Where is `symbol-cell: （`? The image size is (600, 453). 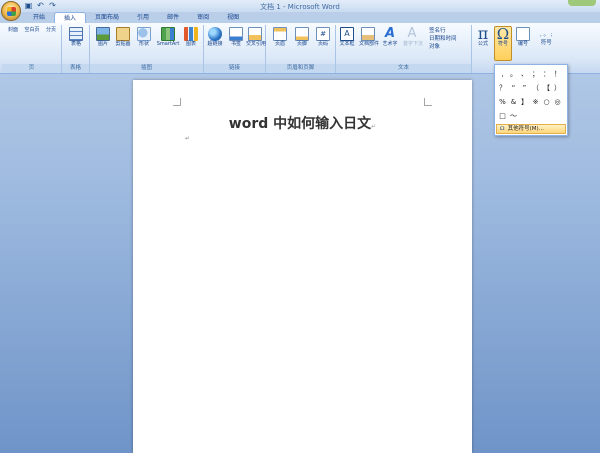
symbol-cell: （ is located at coordinates (535, 88).